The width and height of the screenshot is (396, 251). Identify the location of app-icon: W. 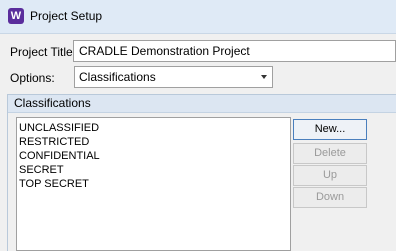
(16, 16).